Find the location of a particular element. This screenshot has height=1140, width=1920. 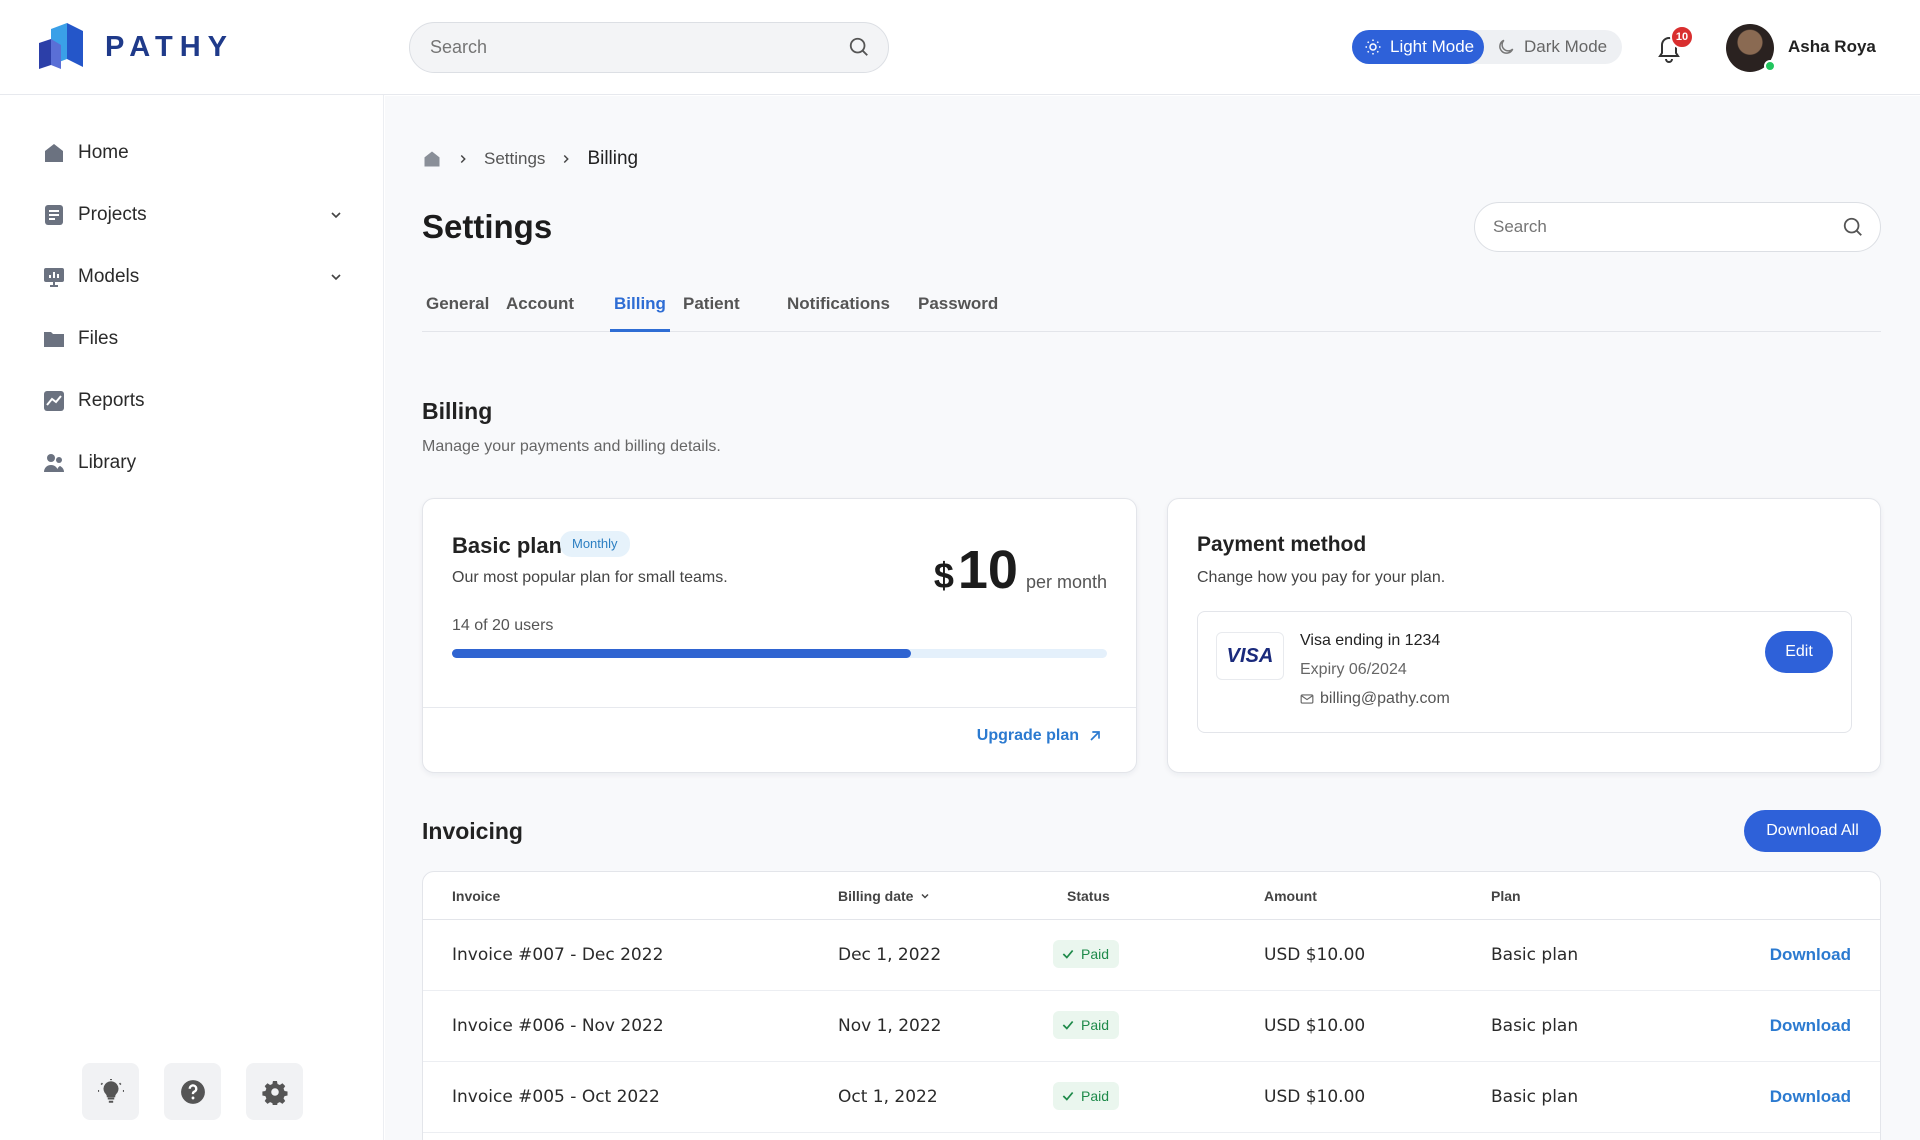

sidebar-item-label: Models is located at coordinates (109, 276).